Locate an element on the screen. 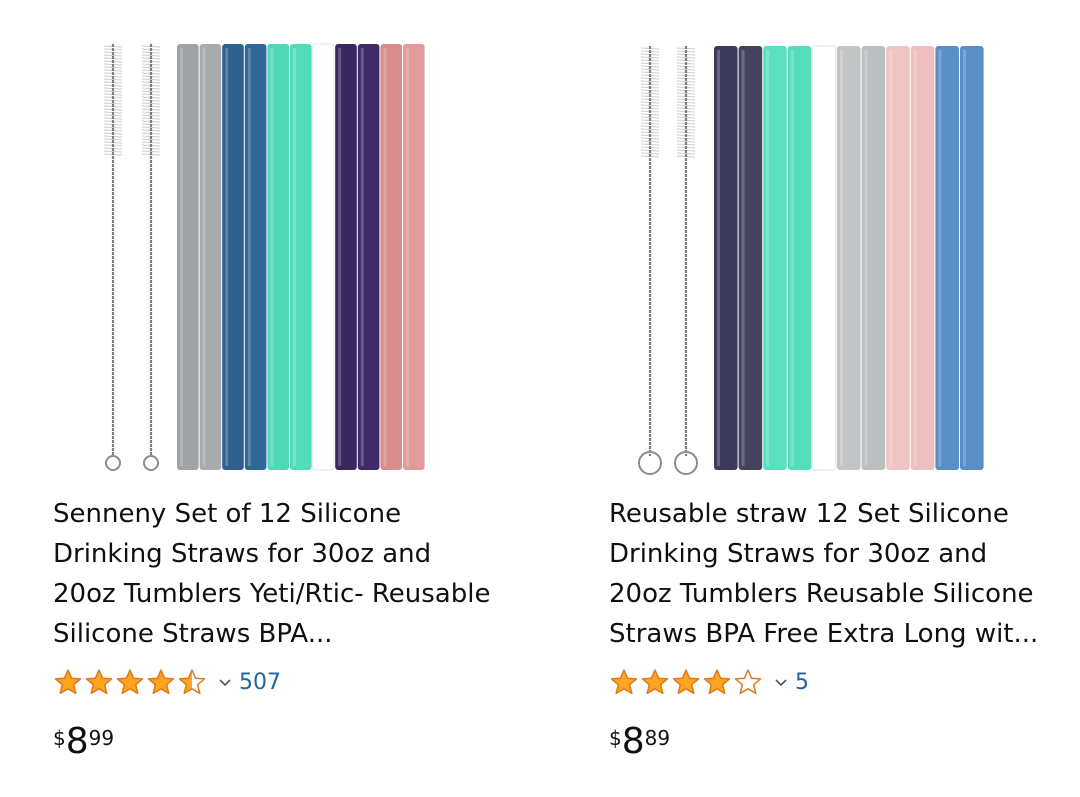 The width and height of the screenshot is (1080, 797). price-fraction: 89 is located at coordinates (657, 738).